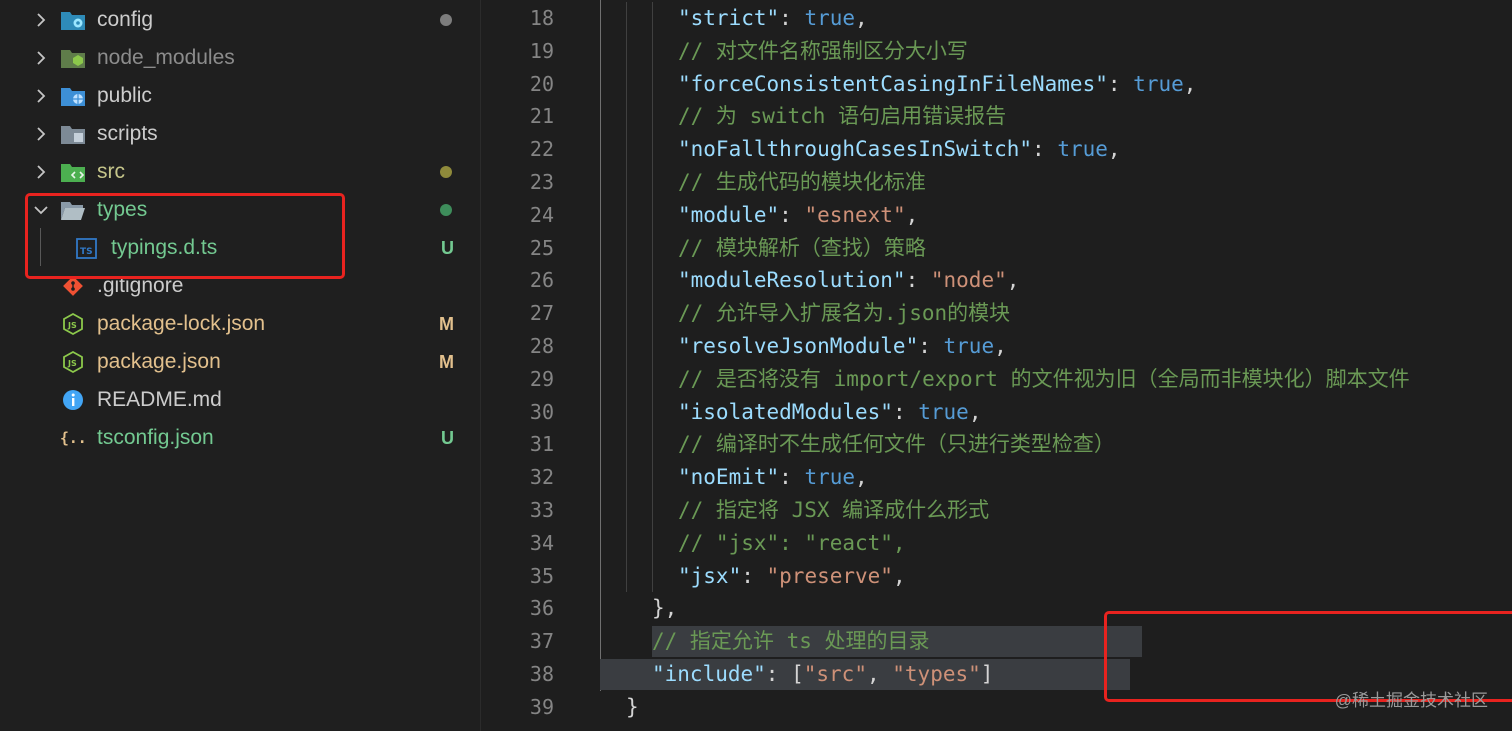 The image size is (1512, 731). What do you see at coordinates (823, 51) in the screenshot?
I see `code-line: // 对文件名称强制区分大小写` at bounding box center [823, 51].